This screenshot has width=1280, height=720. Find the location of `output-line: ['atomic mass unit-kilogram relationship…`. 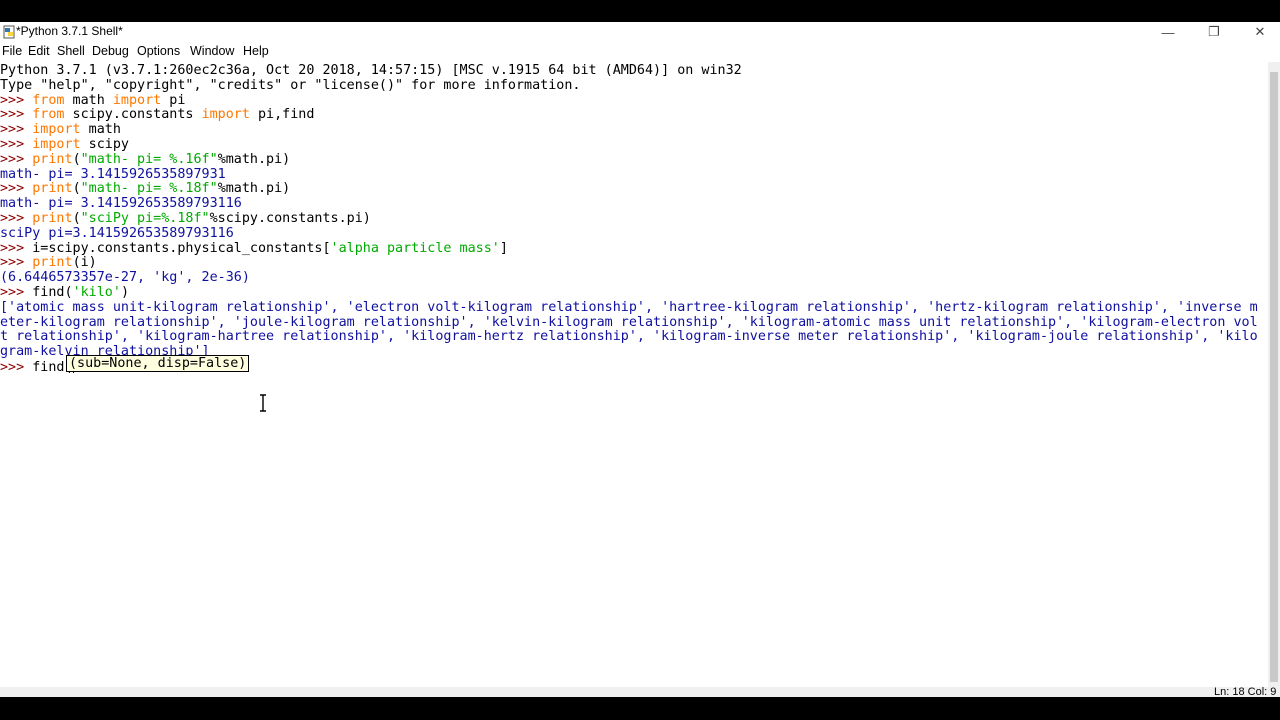

output-line: ['atomic mass unit-kilogram relationship… is located at coordinates (629, 307).